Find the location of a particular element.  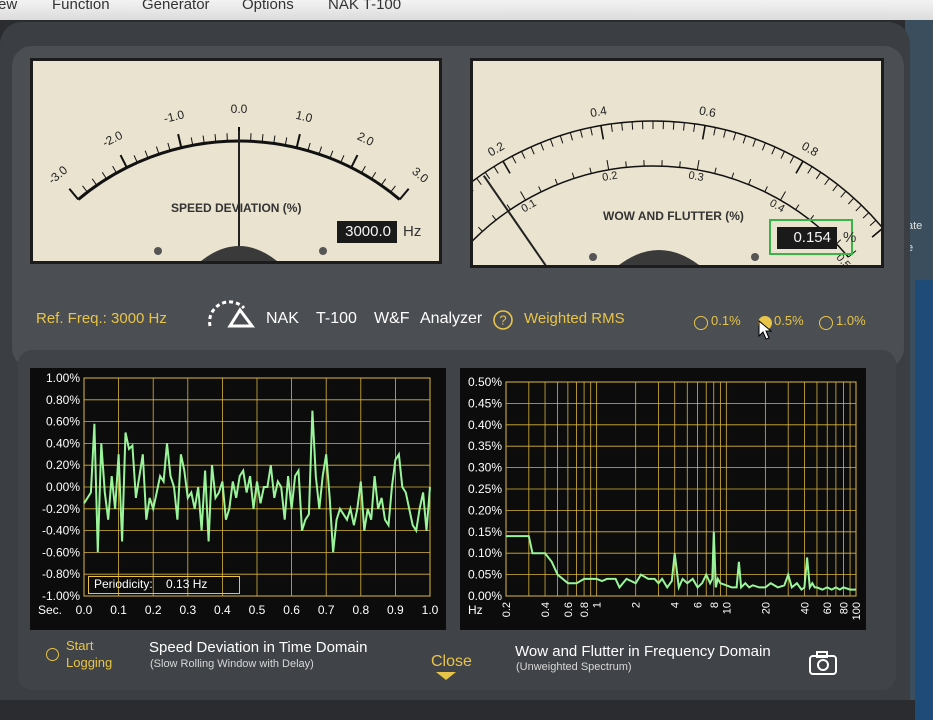

x-tick-label: 0.7 is located at coordinates (326, 610).